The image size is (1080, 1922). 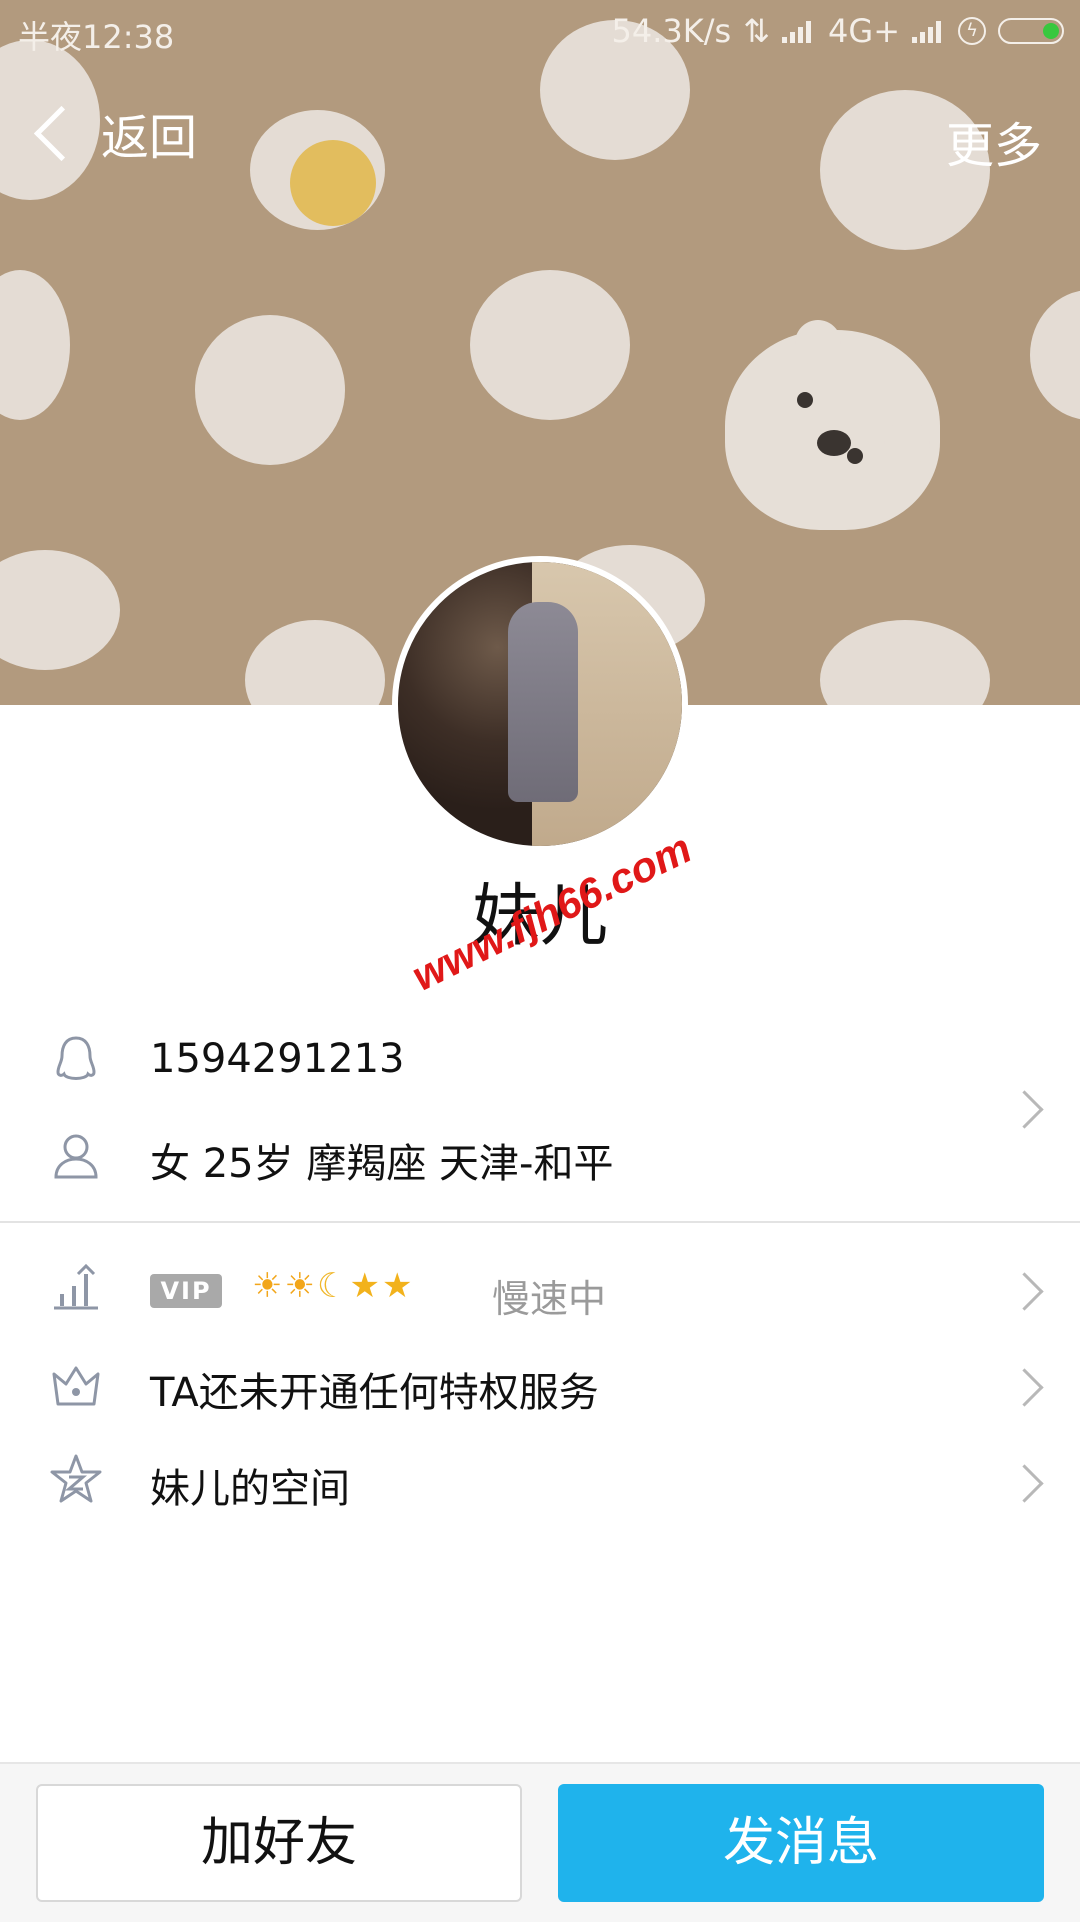 What do you see at coordinates (540, 31) in the screenshot?
I see `status-bar: 半夜12:38 54.3K/s ⇅ 4G+ ϟ` at bounding box center [540, 31].